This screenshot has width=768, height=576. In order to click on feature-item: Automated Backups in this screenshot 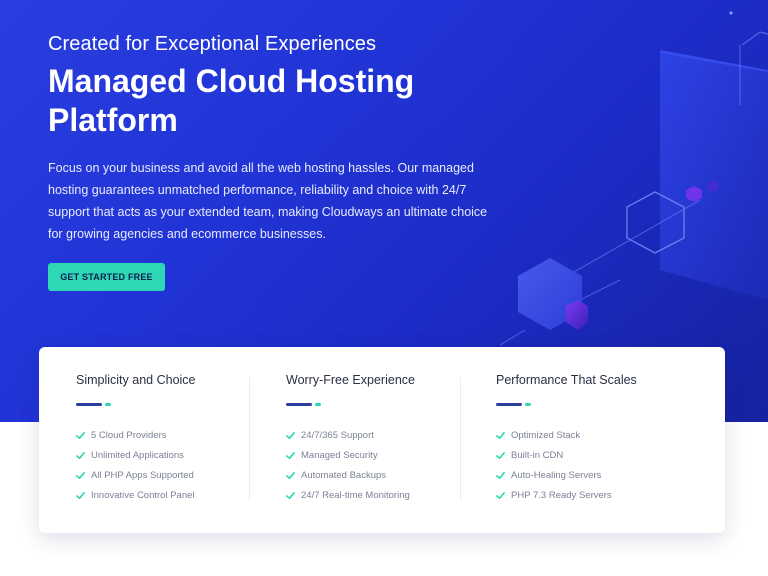, I will do `click(348, 475)`.